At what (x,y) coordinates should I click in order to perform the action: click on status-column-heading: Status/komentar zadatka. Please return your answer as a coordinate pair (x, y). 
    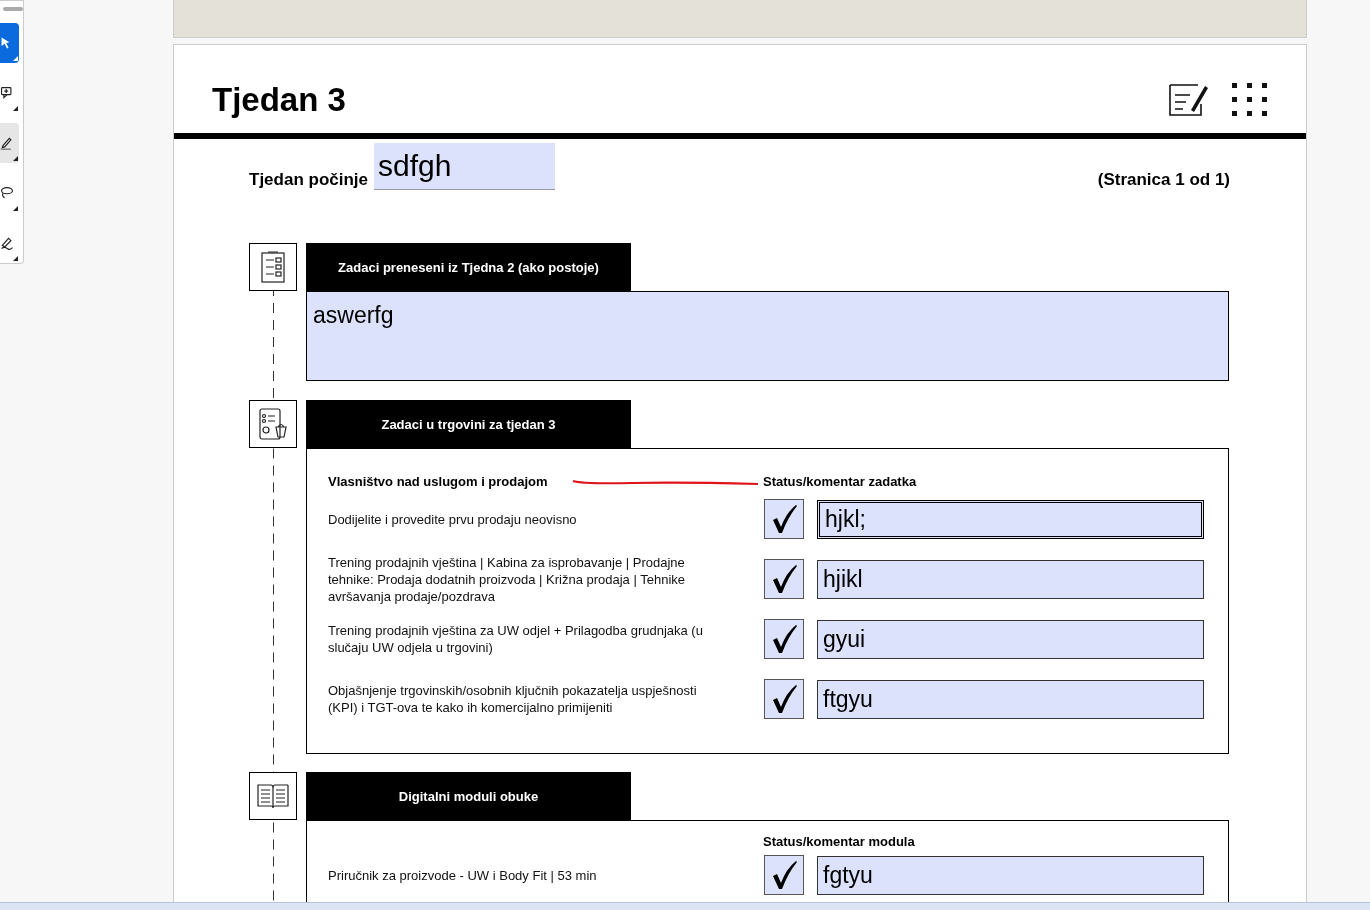
    Looking at the image, I should click on (840, 481).